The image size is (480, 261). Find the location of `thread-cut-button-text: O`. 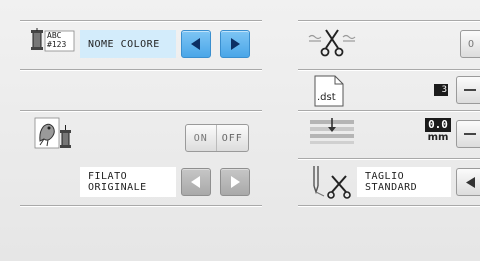

thread-cut-button-text: O is located at coordinates (471, 44).